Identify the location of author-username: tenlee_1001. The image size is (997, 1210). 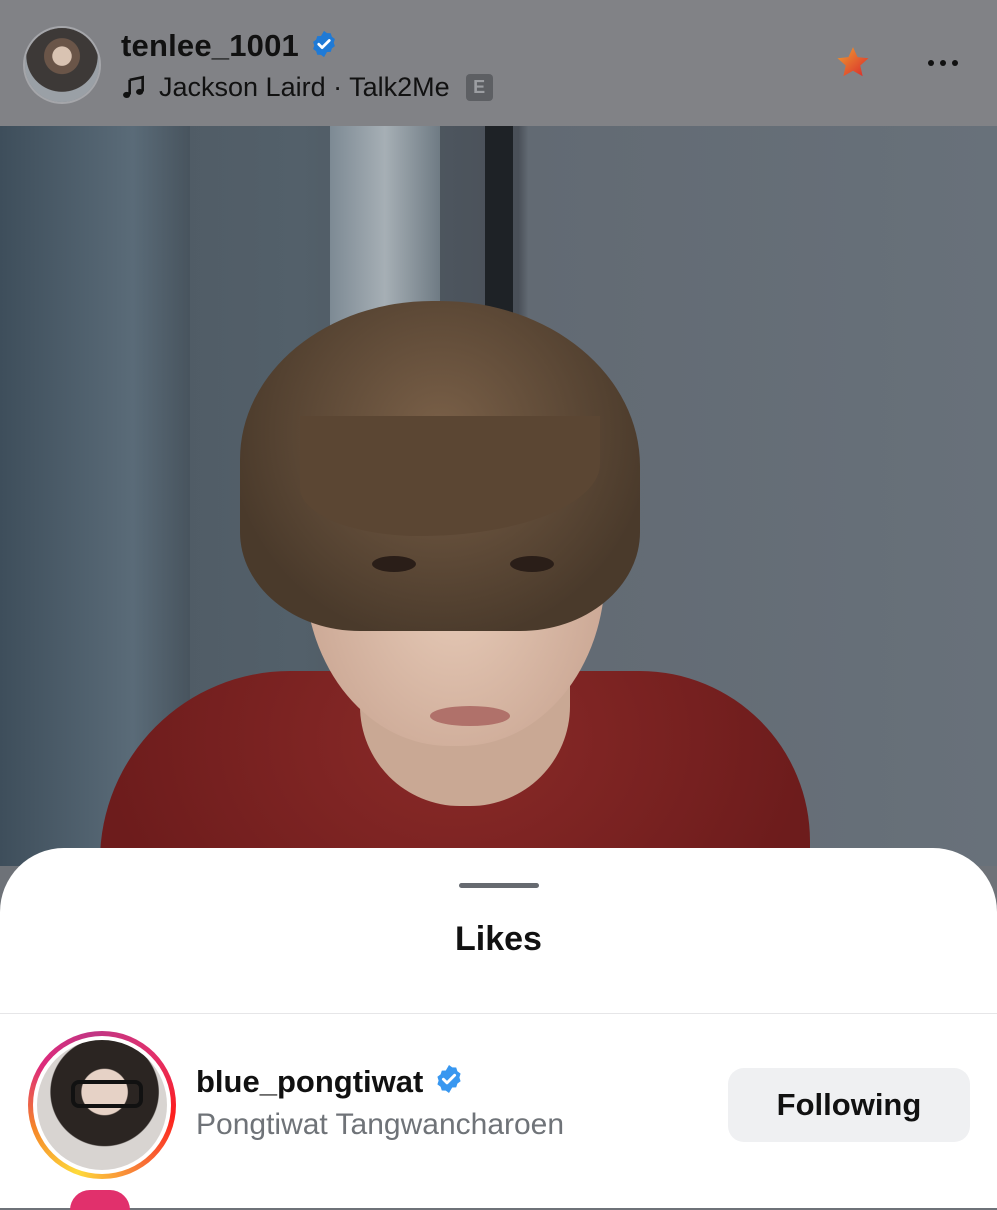
(210, 46).